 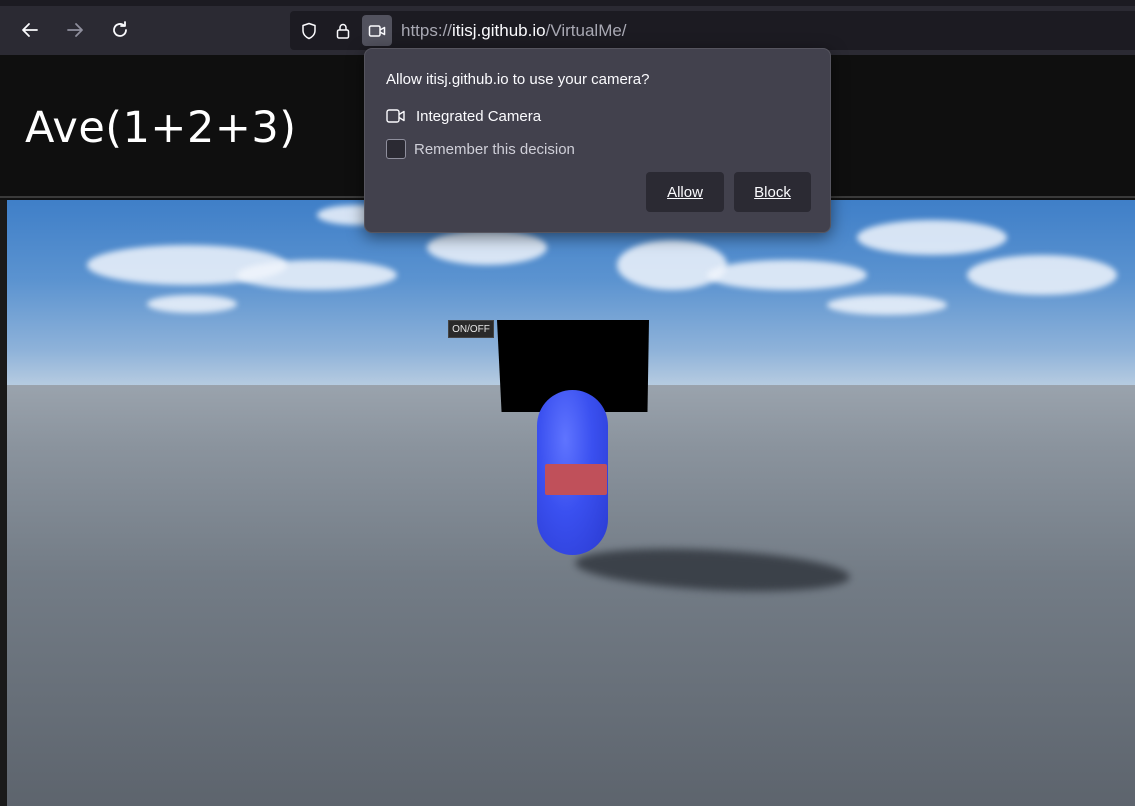 I want to click on lock-icon, so click(x=343, y=31).